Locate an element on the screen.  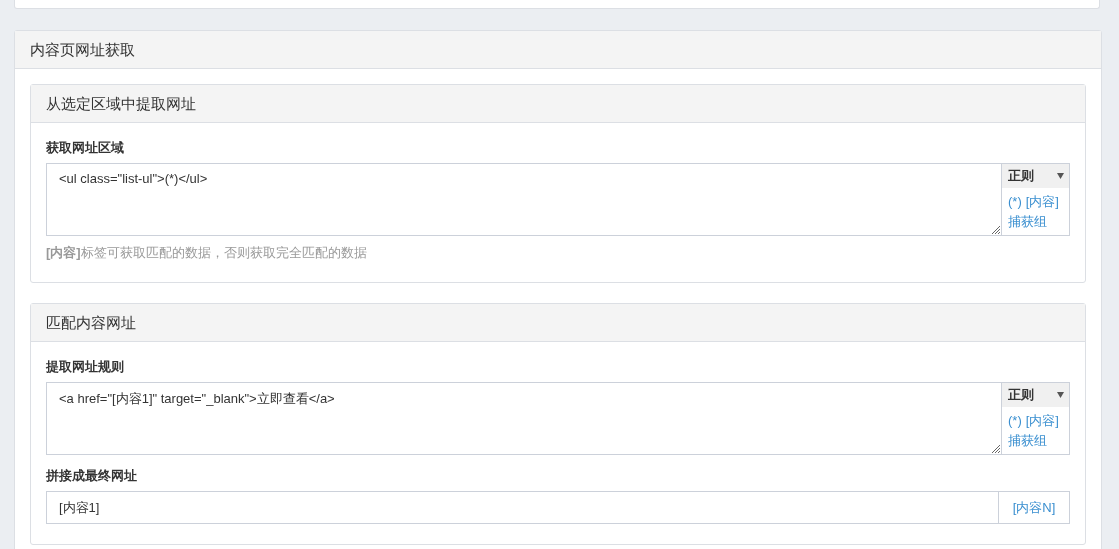
panel-title: 内容页网址获取 is located at coordinates (558, 50).